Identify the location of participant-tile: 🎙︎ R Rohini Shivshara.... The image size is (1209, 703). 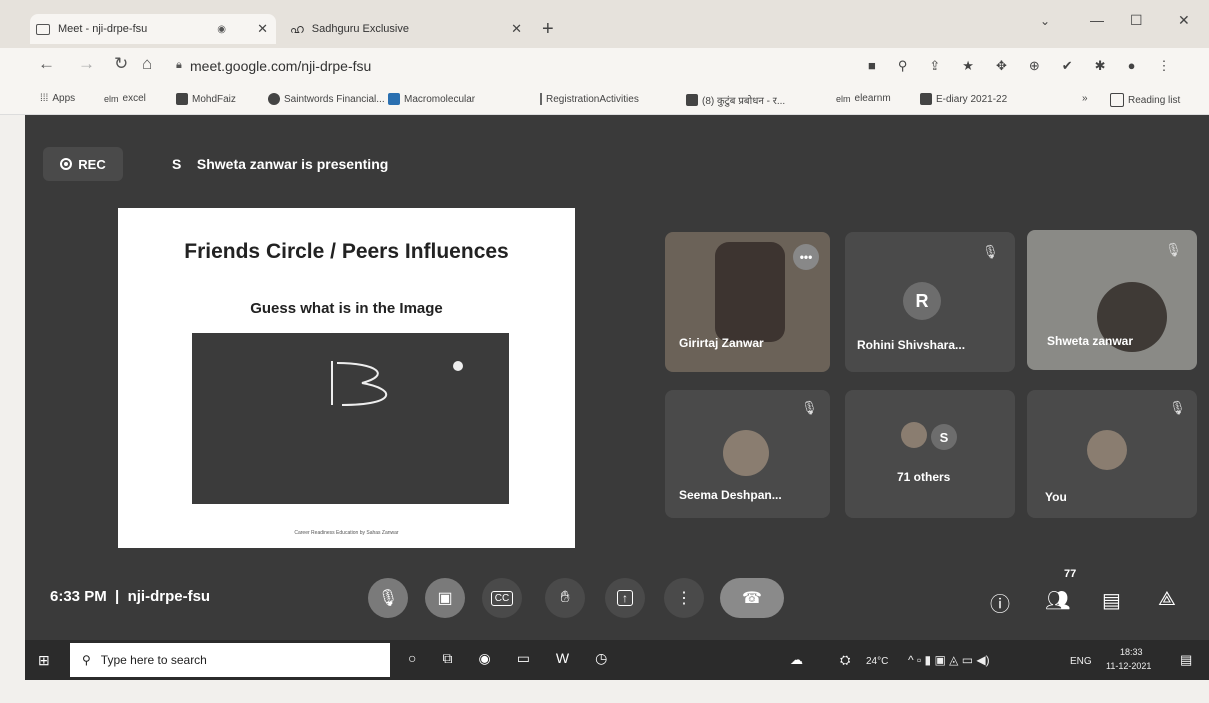
(930, 302).